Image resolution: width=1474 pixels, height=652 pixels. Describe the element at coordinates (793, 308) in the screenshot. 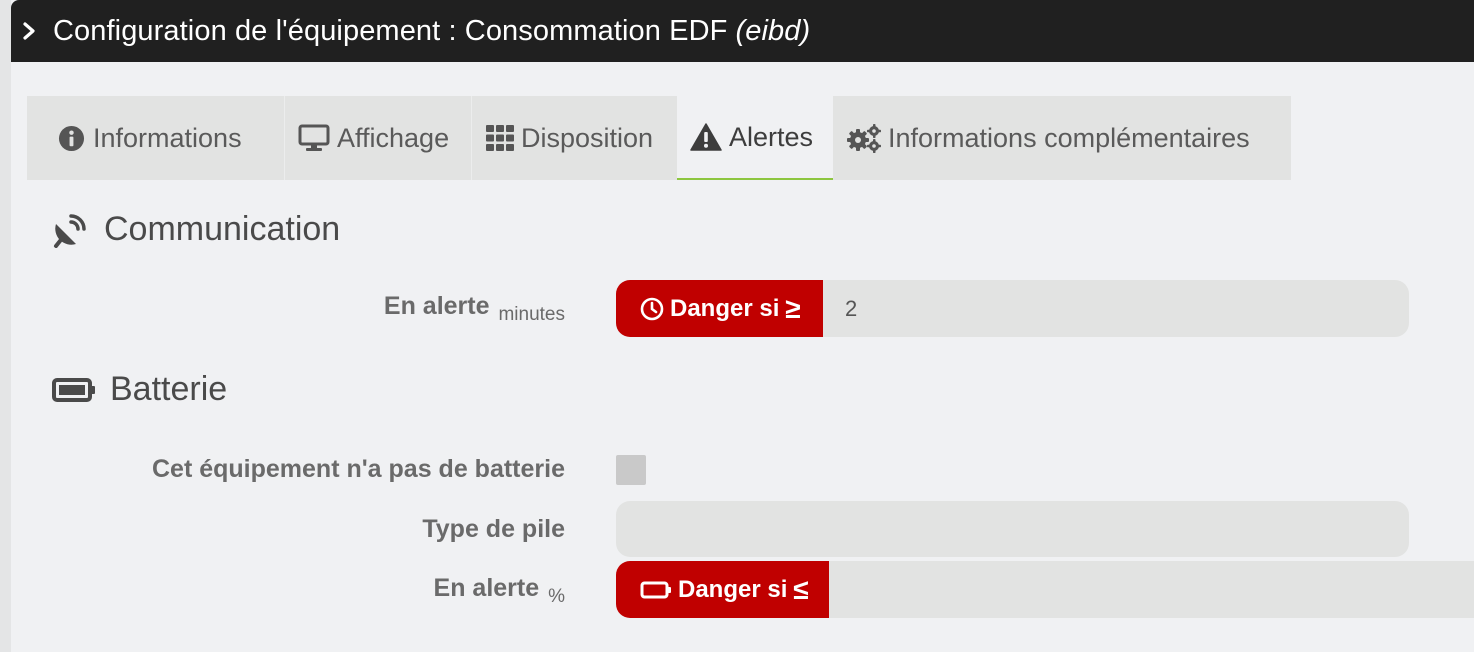

I see `greater-equal-symbol: ≥` at that location.